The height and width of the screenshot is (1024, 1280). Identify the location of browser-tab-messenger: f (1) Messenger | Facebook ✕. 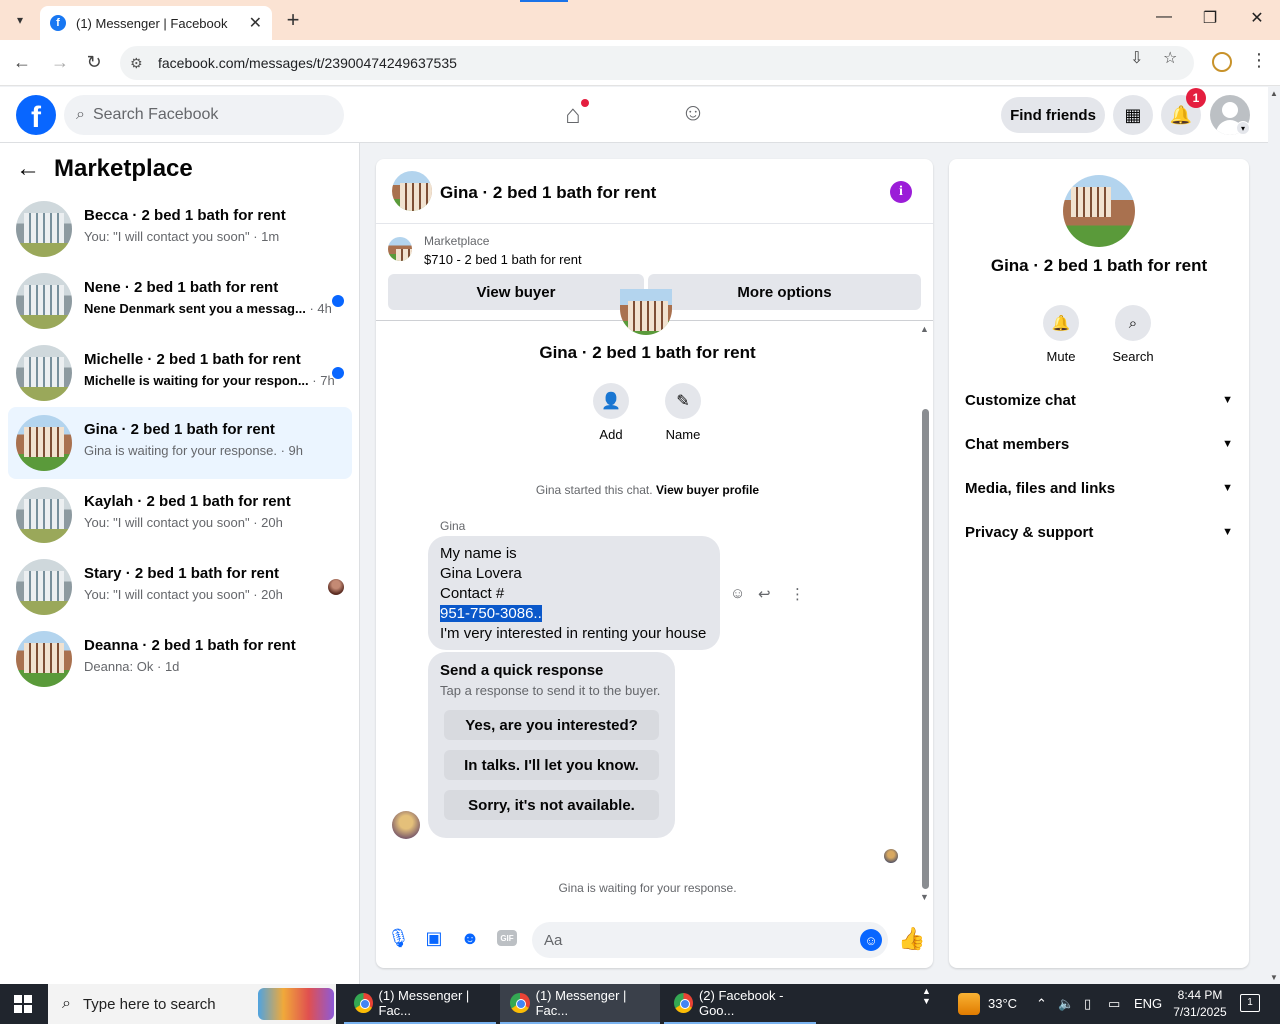
(156, 23).